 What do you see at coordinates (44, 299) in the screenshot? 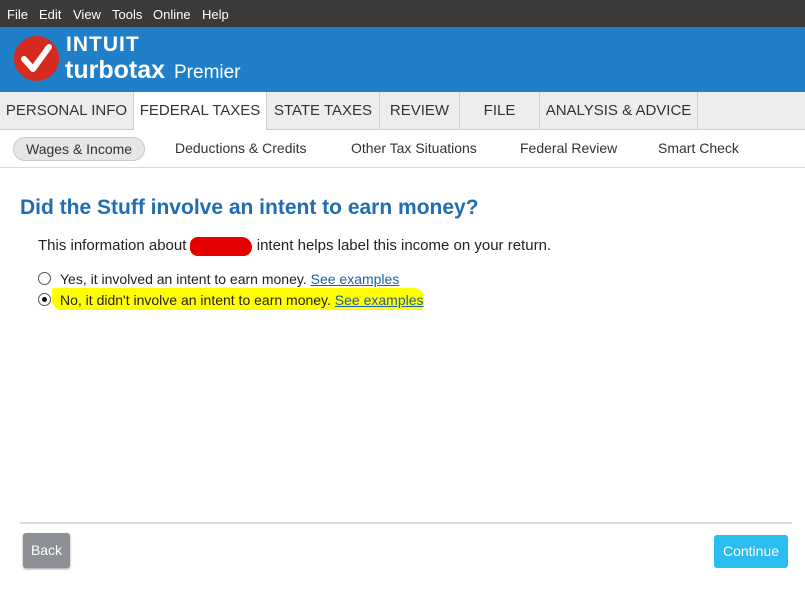
I see `radio-no` at bounding box center [44, 299].